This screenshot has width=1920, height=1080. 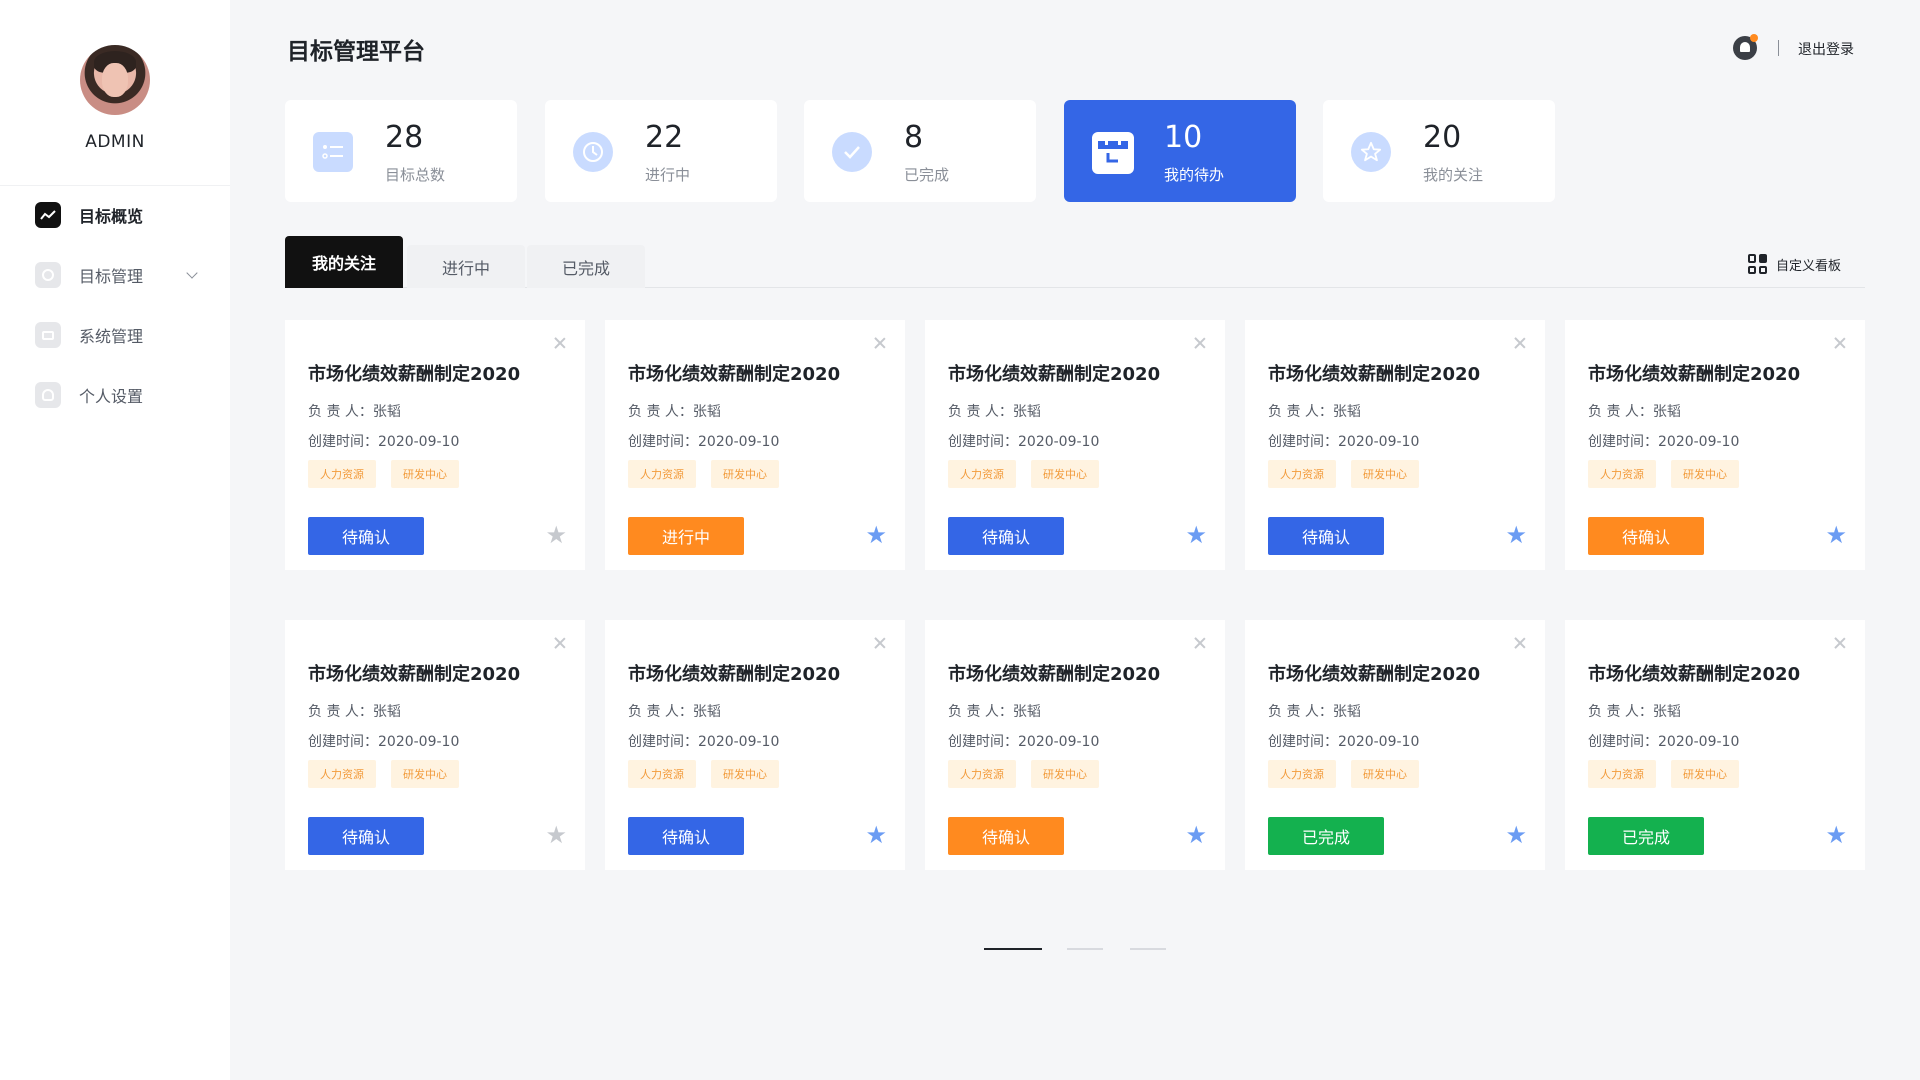 I want to click on check-icon, so click(x=852, y=152).